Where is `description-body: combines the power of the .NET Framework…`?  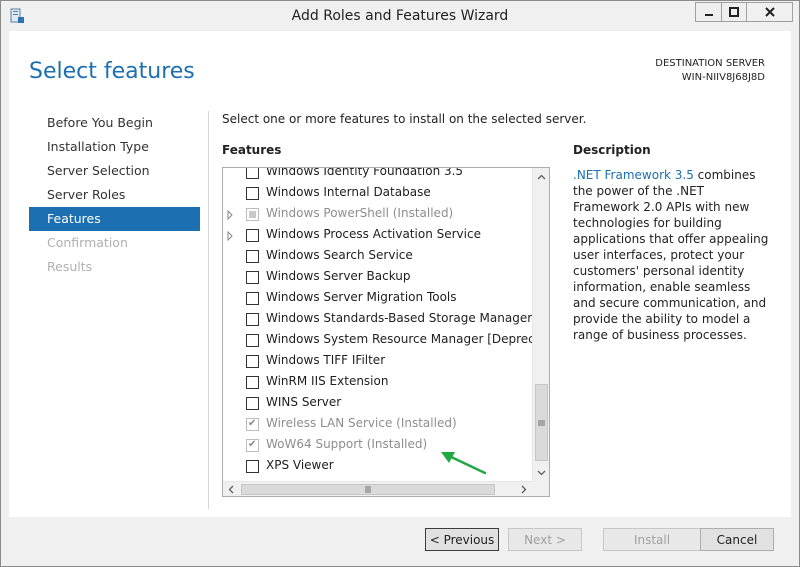
description-body: combines the power of the .NET Framework… is located at coordinates (671, 255).